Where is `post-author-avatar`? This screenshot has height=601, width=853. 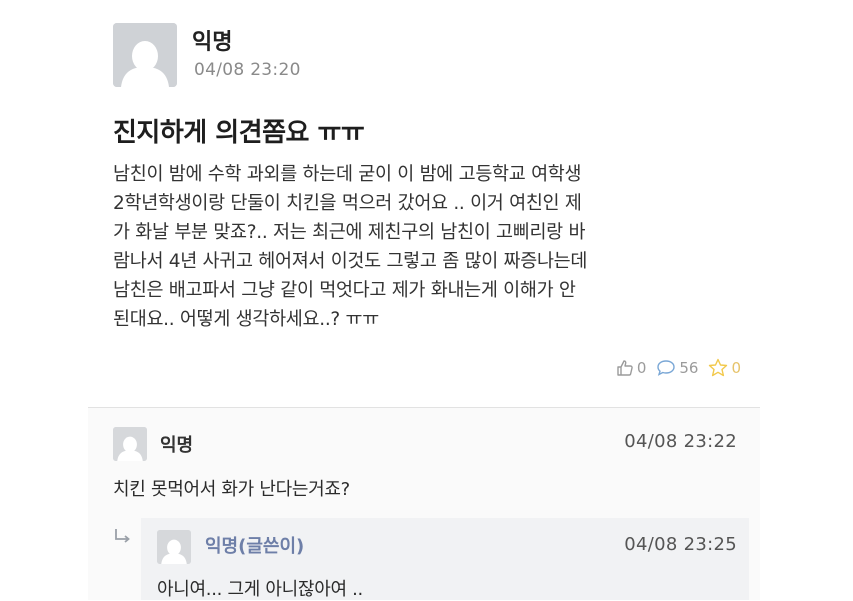
post-author-avatar is located at coordinates (145, 55).